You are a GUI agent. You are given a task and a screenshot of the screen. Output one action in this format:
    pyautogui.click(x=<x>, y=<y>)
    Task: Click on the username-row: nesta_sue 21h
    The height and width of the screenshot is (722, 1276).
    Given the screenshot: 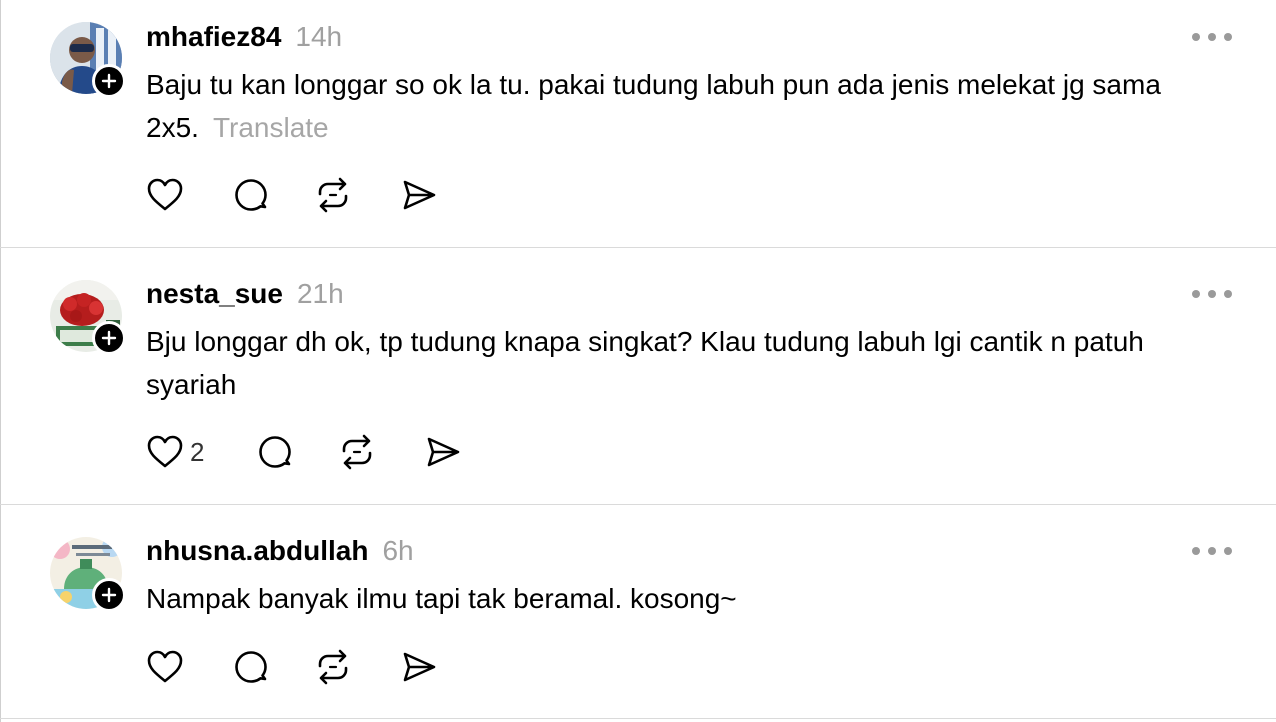 What is the action you would take?
    pyautogui.click(x=245, y=294)
    